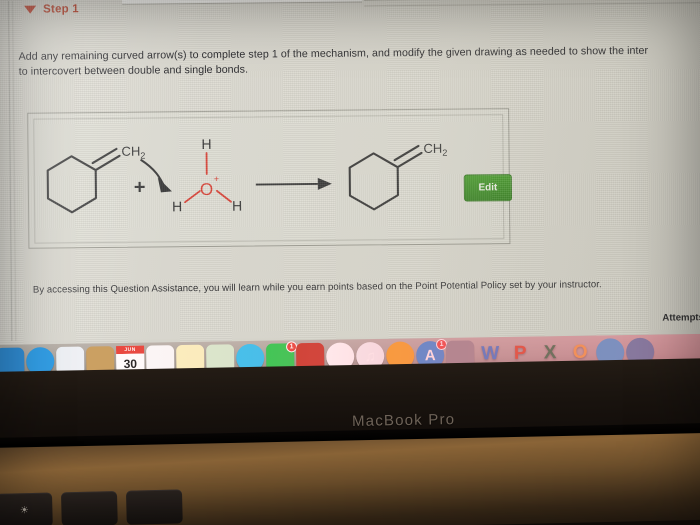 The height and width of the screenshot is (525, 700). I want to click on product-cyclohexane-ring, so click(373, 181).